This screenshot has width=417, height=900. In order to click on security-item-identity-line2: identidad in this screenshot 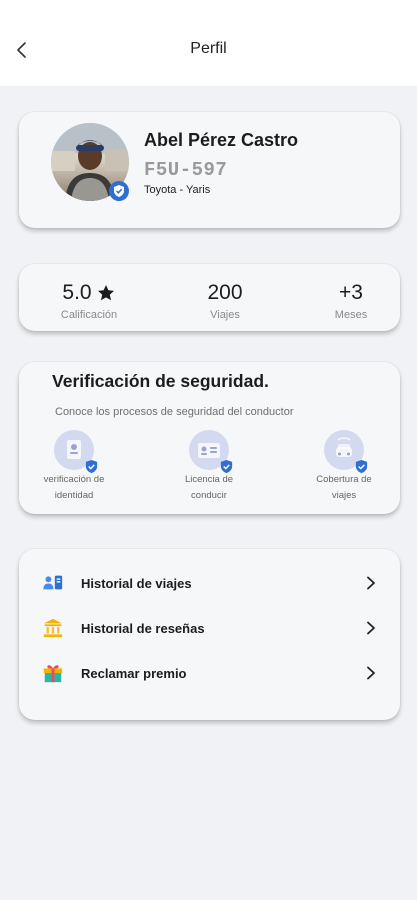, I will do `click(74, 495)`.